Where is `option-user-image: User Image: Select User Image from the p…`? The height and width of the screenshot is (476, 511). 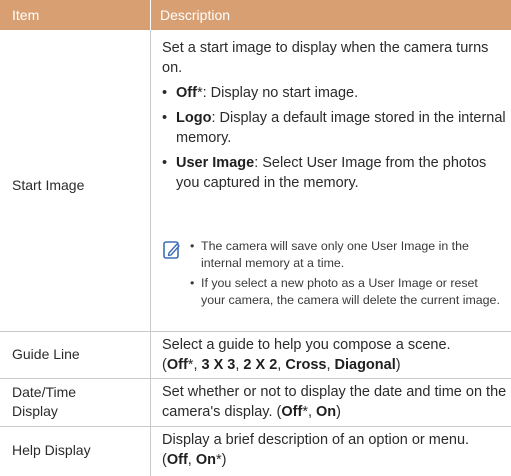 option-user-image: User Image: Select User Image from the p… is located at coordinates (334, 173).